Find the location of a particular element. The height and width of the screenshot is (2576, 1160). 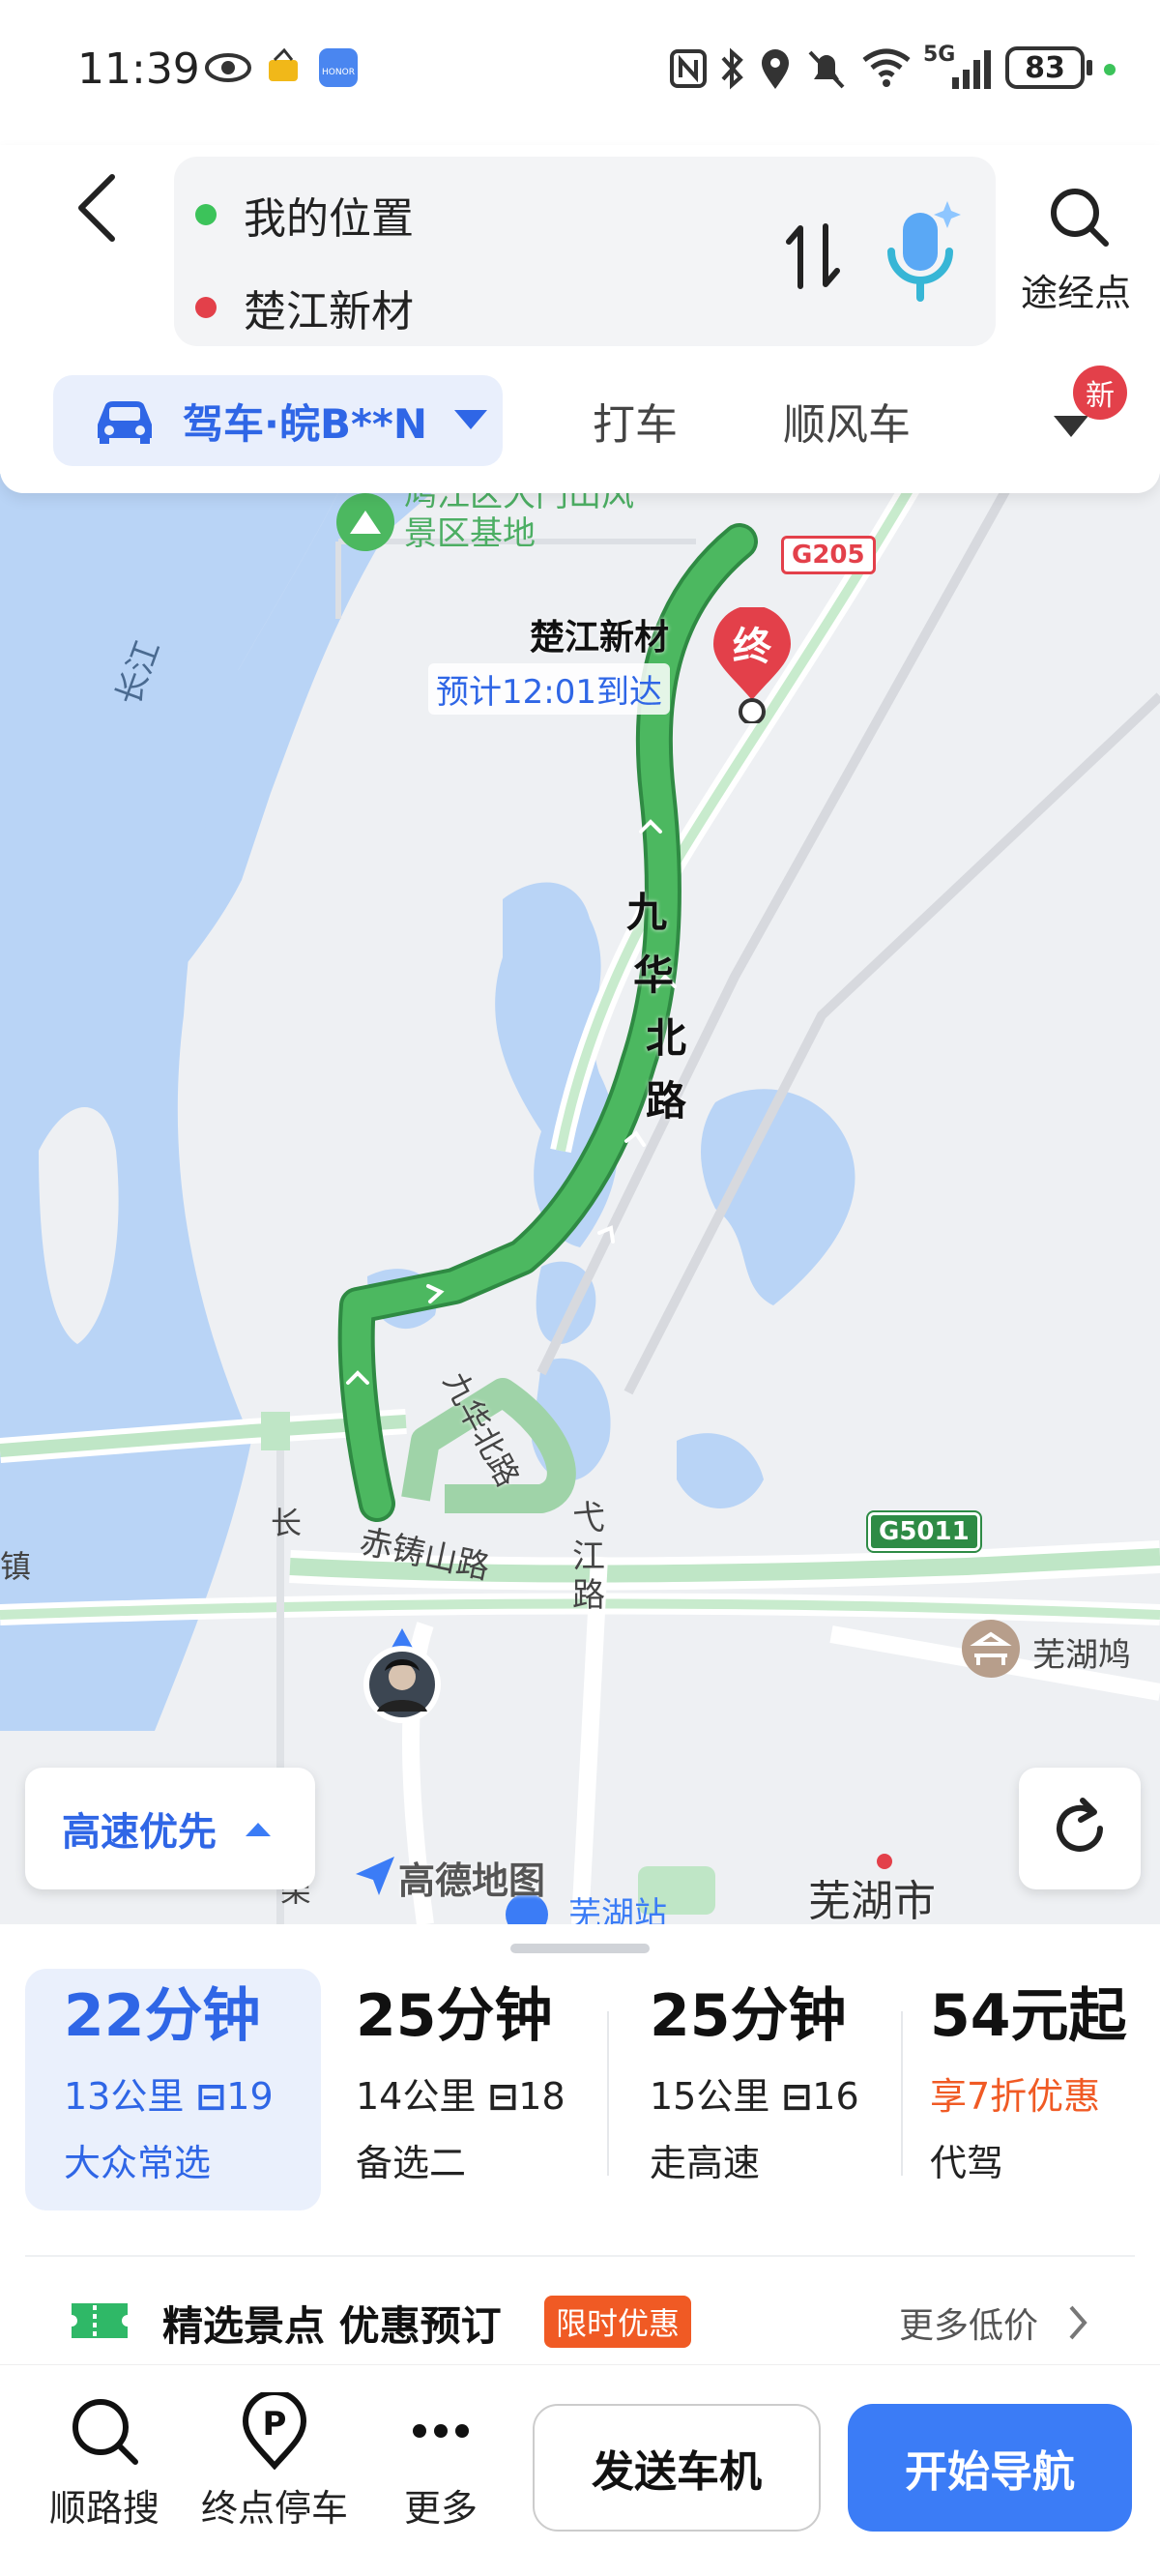

status-bar: 11:39 HONOR 5G 83 is located at coordinates (580, 72).